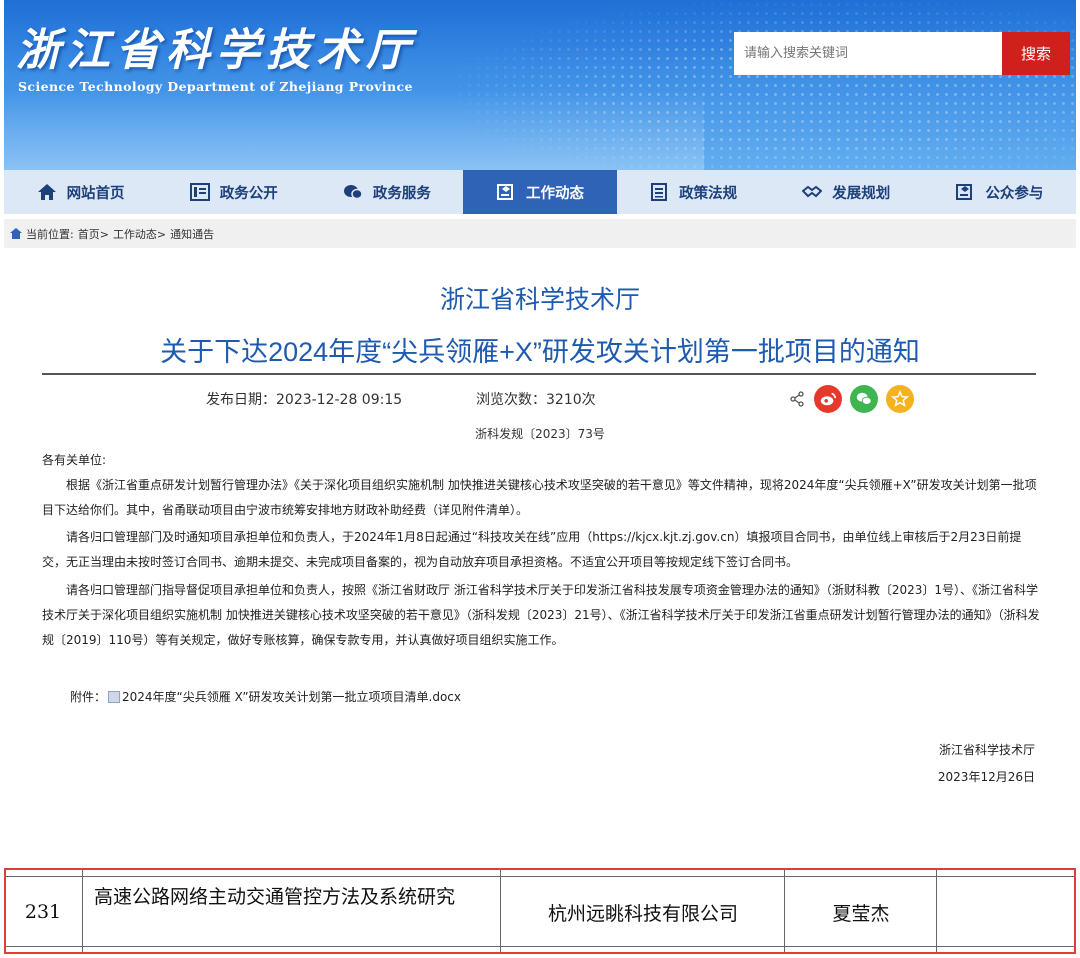 Image resolution: width=1080 pixels, height=958 pixels. I want to click on file-icon, so click(114, 696).